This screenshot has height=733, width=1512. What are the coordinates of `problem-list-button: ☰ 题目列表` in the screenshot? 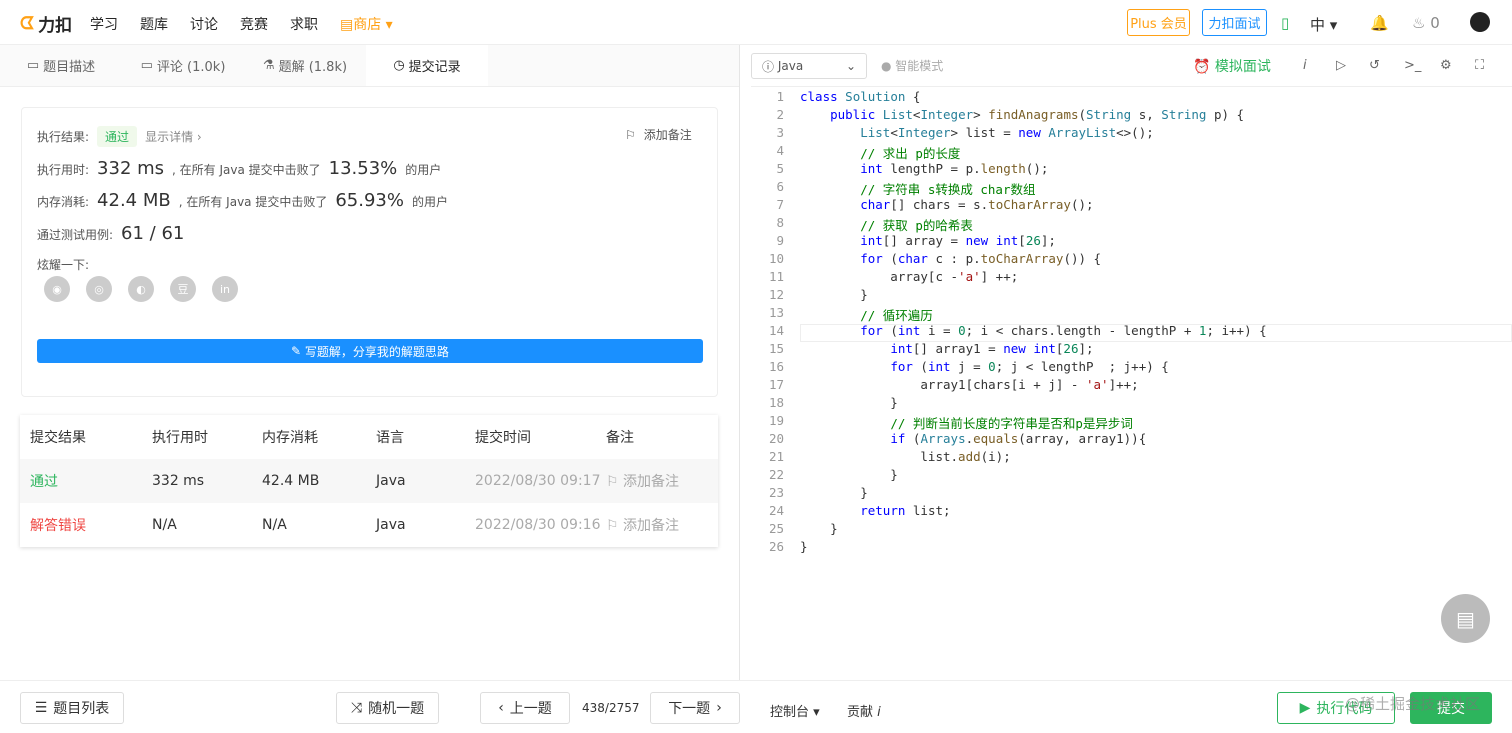 It's located at (72, 708).